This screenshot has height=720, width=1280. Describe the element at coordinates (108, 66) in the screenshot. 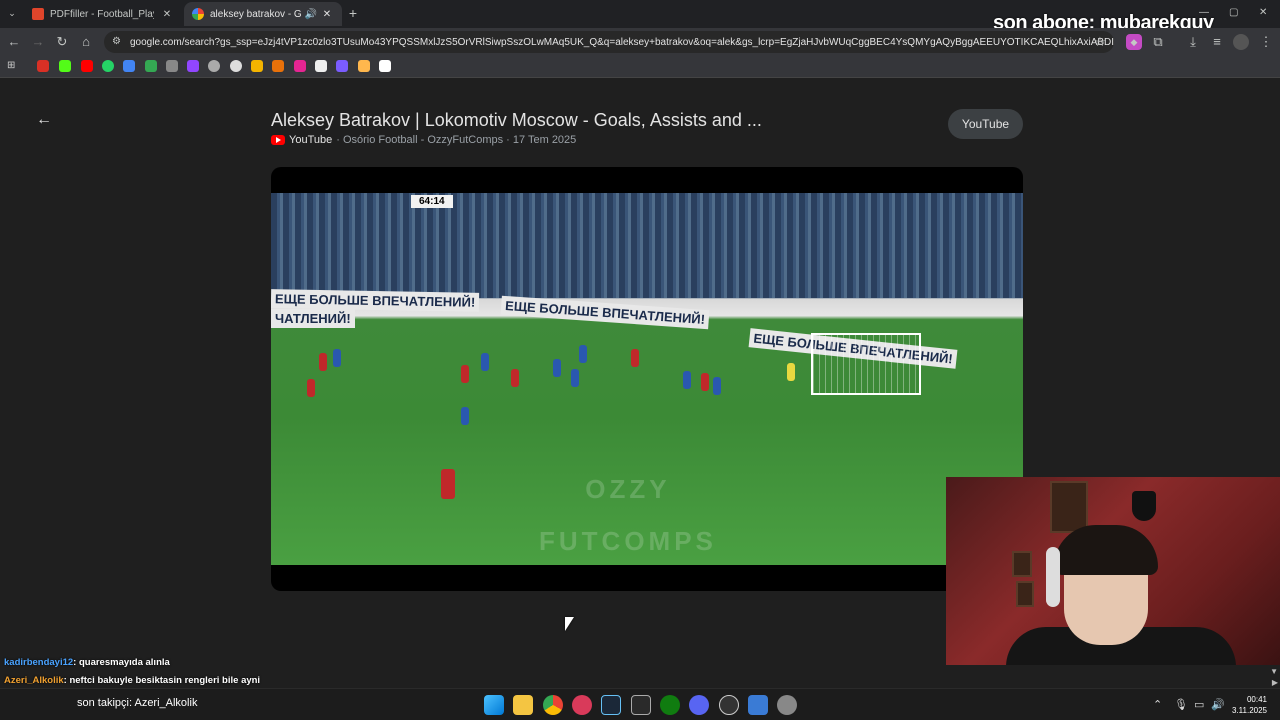

I see `whatsapp-icon` at that location.